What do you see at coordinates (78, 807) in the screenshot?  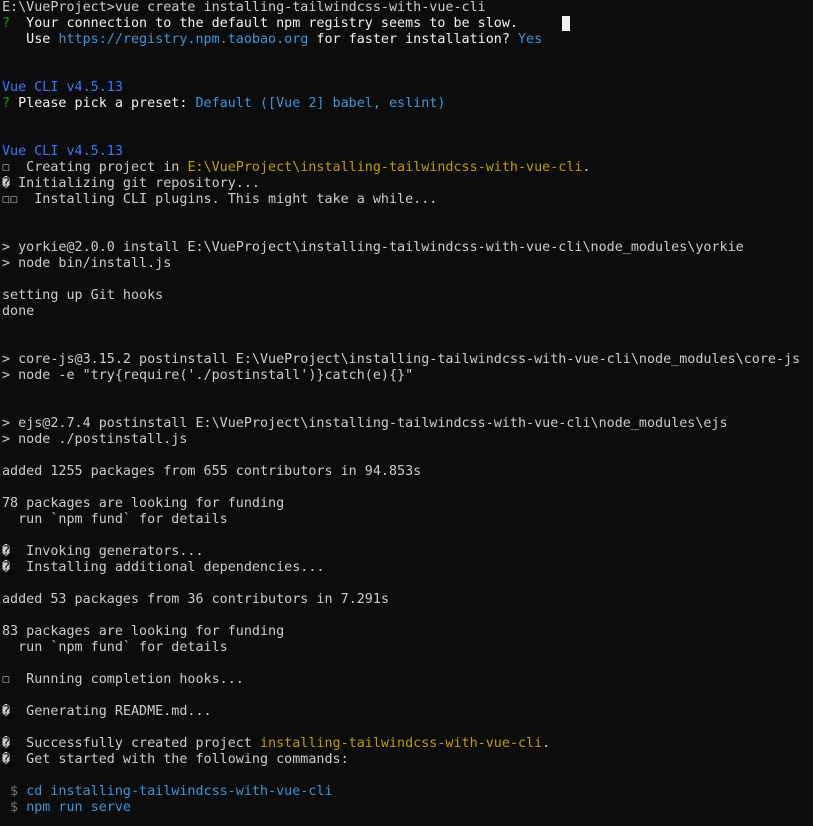 I see `terminal-text-segment: npm run serve` at bounding box center [78, 807].